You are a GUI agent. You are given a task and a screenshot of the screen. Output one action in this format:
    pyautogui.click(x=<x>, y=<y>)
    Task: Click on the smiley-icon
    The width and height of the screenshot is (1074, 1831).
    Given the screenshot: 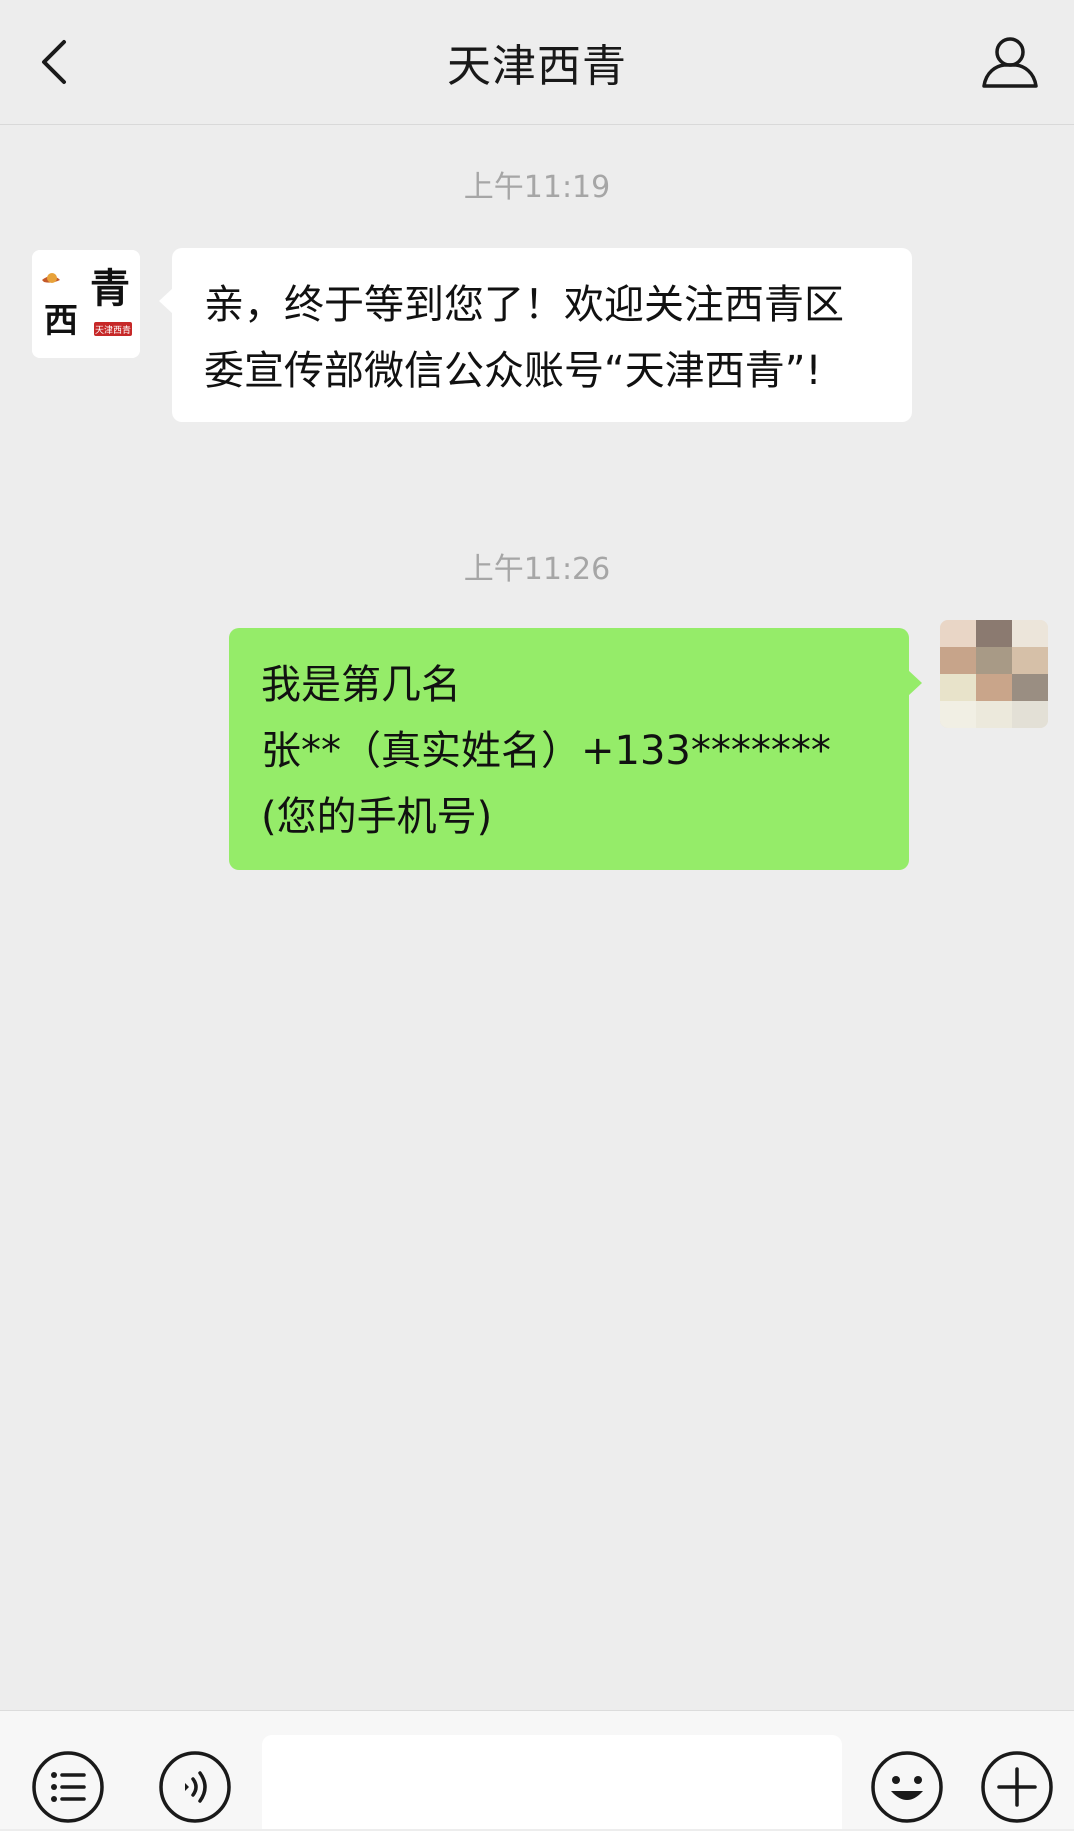 What is the action you would take?
    pyautogui.click(x=907, y=1787)
    